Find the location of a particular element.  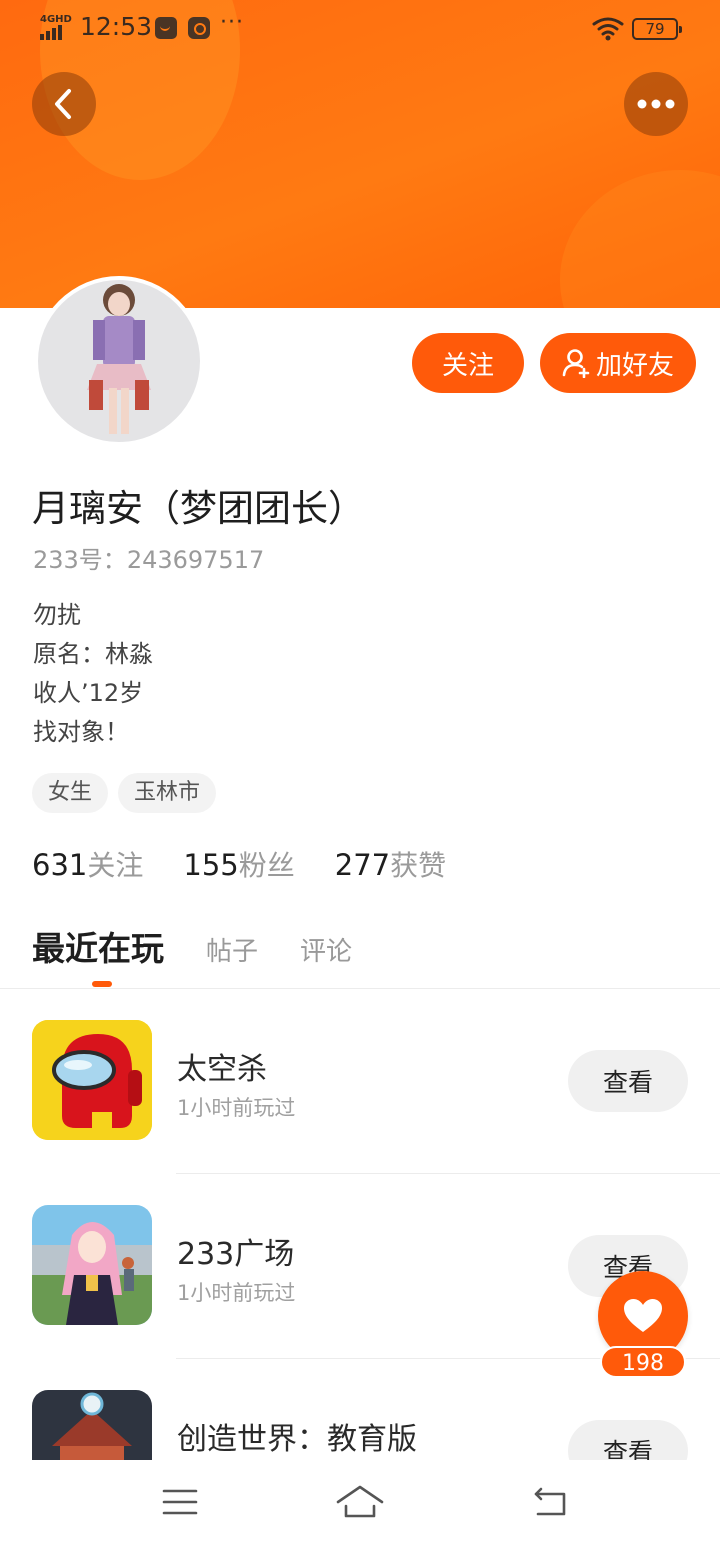

stat-likes-count: 277 is located at coordinates (362, 865).